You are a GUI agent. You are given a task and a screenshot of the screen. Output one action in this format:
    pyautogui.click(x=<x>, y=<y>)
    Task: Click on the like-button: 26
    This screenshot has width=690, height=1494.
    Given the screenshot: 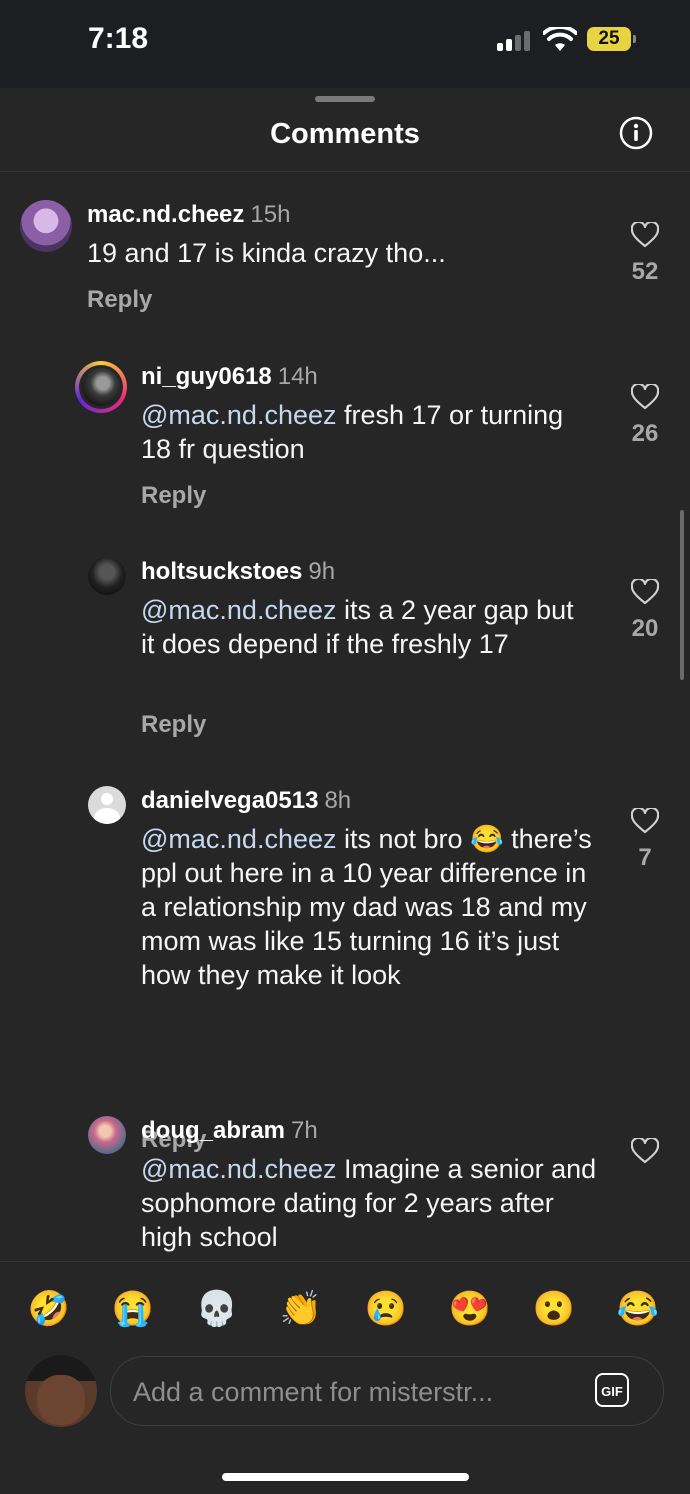 What is the action you would take?
    pyautogui.click(x=645, y=416)
    